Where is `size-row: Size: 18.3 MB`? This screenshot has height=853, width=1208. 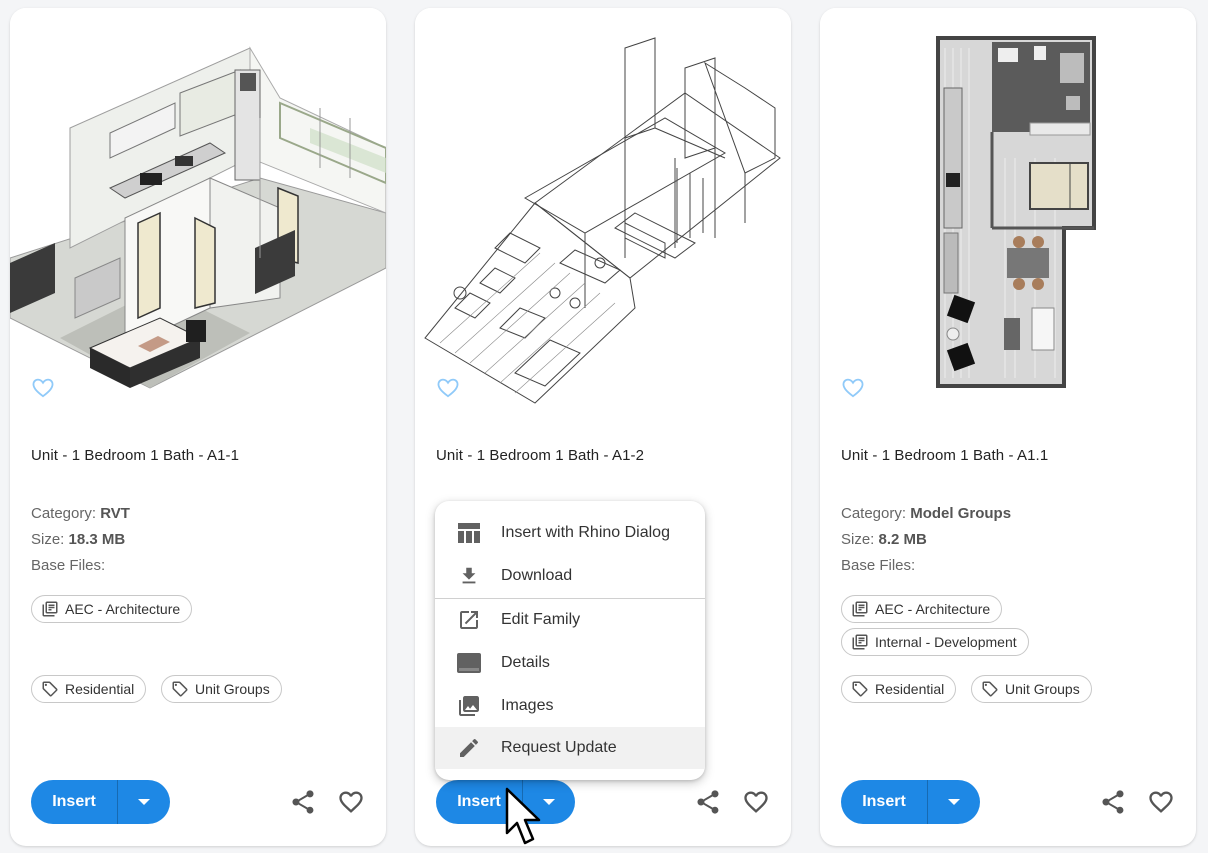
size-row: Size: 18.3 MB is located at coordinates (78, 539).